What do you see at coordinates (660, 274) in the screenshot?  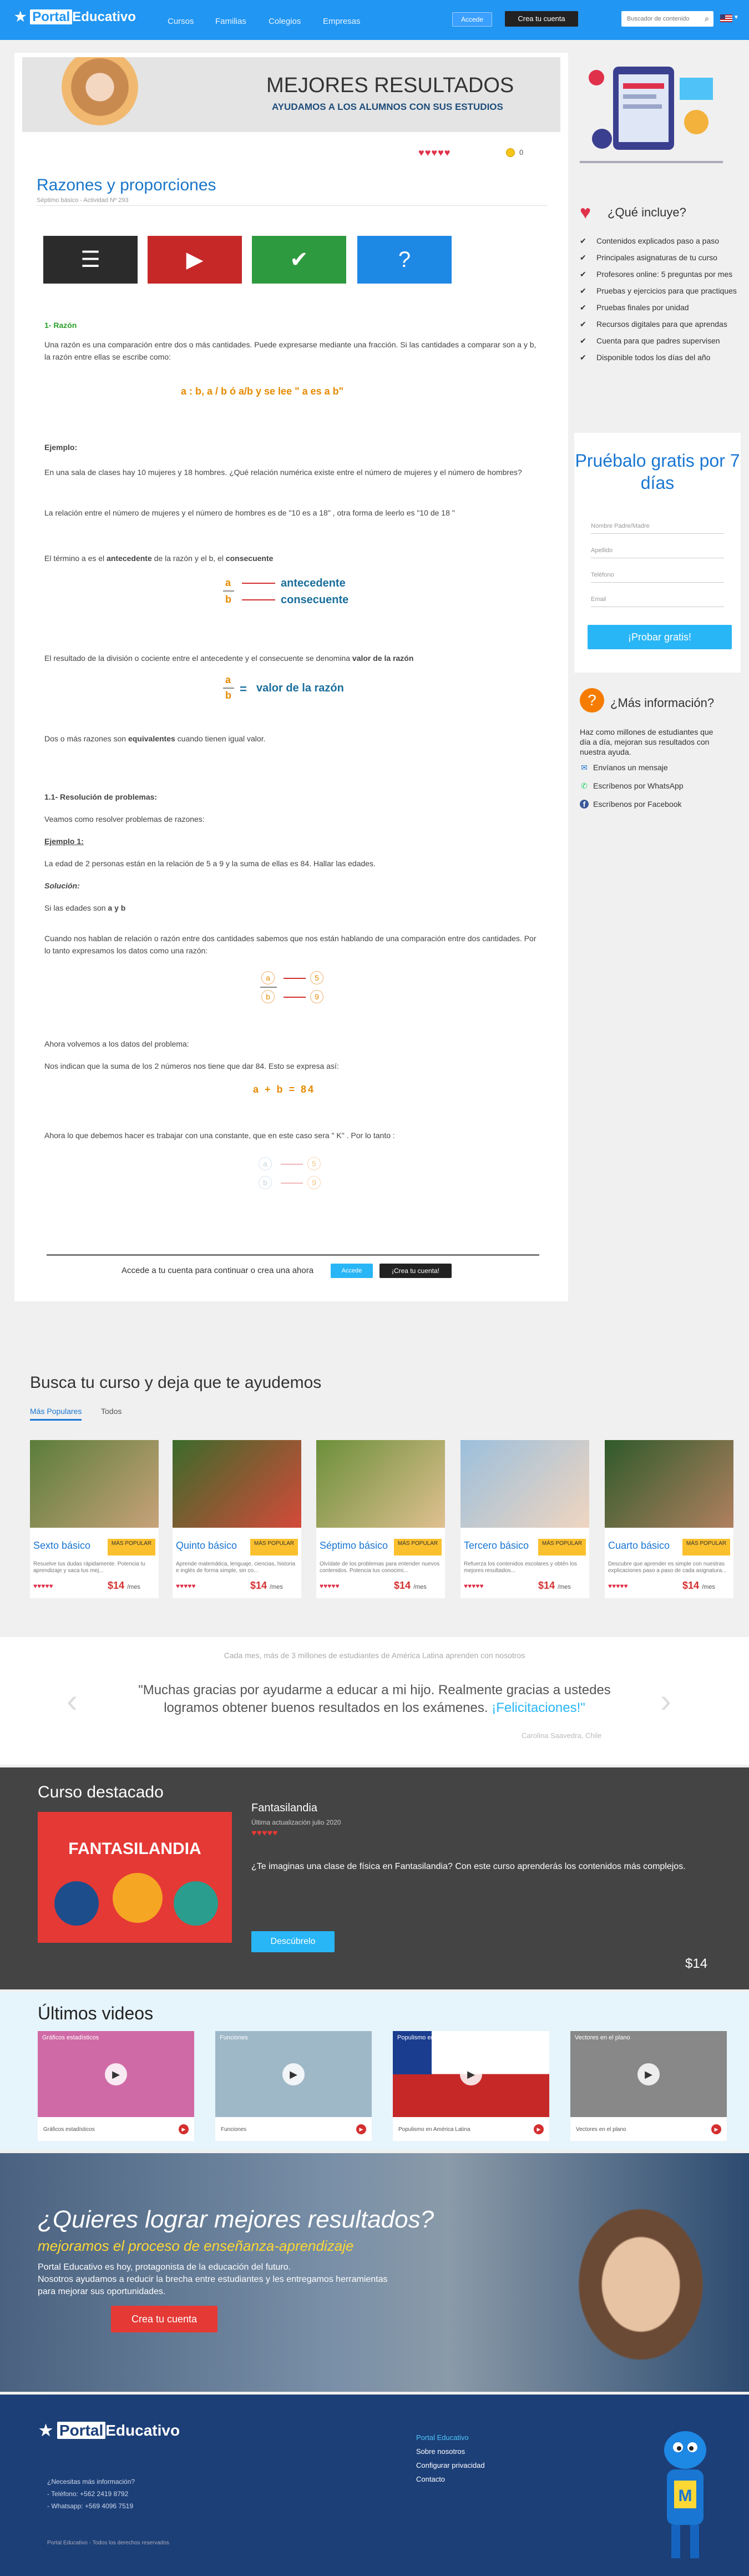 I see `list-item: Profesores online: 5 preguntas por mes` at bounding box center [660, 274].